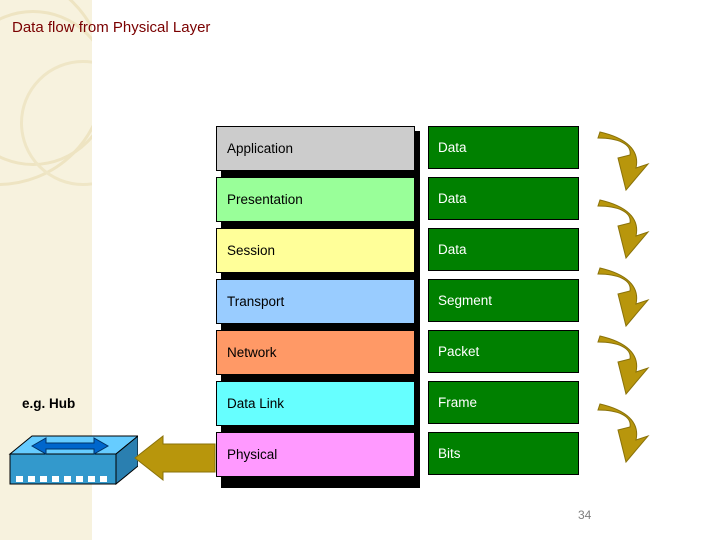  Describe the element at coordinates (623, 297) in the screenshot. I see `data-flow-ribbon-icon` at that location.